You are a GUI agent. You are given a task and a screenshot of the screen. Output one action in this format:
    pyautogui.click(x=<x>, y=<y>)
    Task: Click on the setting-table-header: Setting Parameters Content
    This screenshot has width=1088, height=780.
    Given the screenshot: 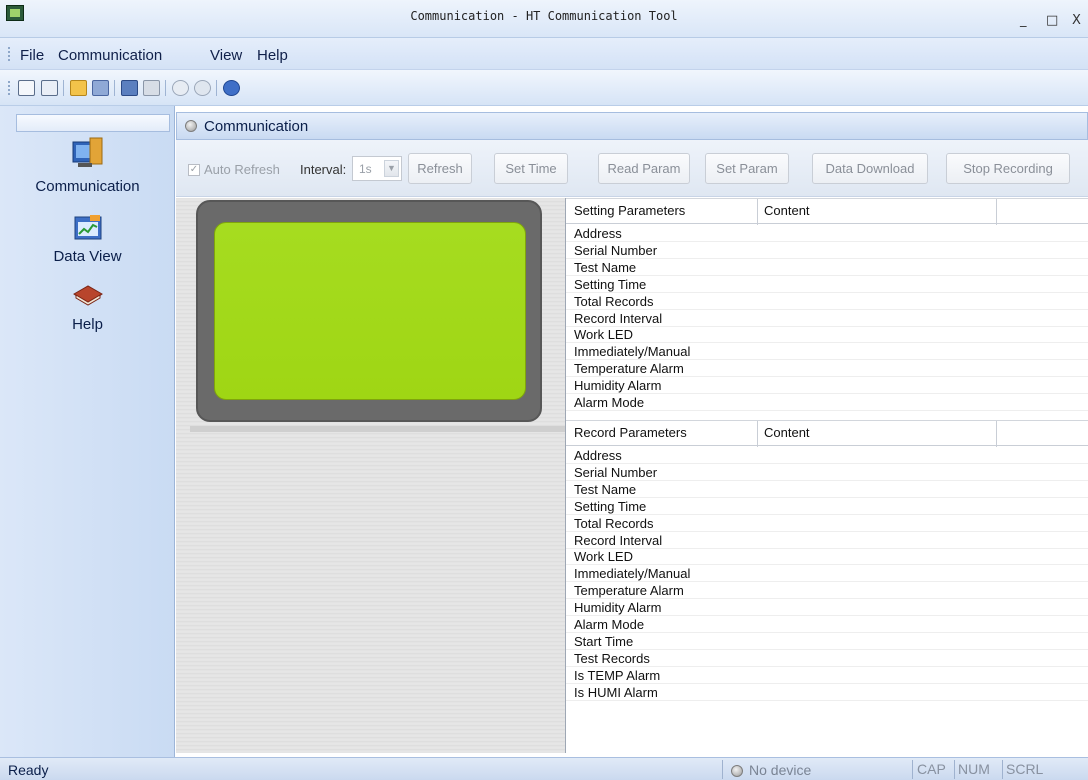 What is the action you would take?
    pyautogui.click(x=827, y=211)
    